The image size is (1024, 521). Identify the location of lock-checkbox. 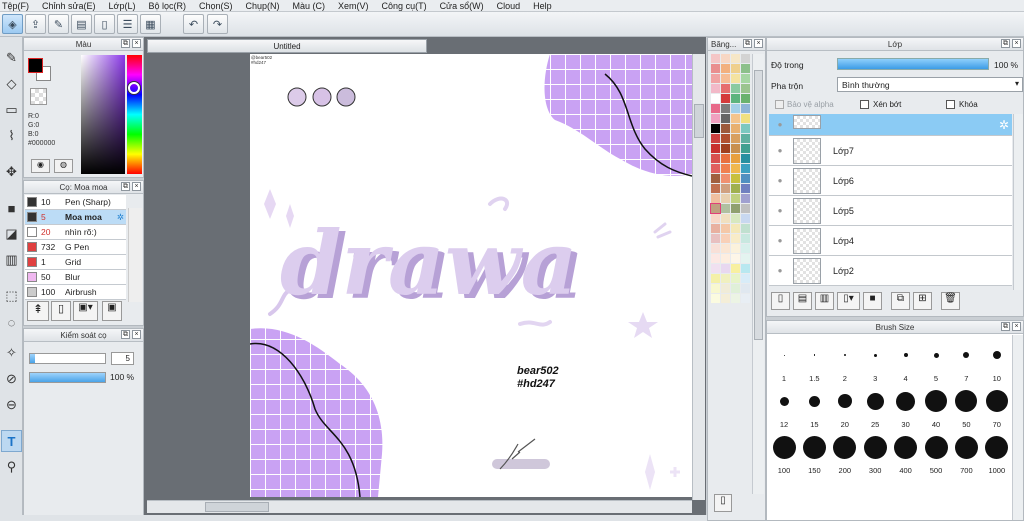
(950, 104).